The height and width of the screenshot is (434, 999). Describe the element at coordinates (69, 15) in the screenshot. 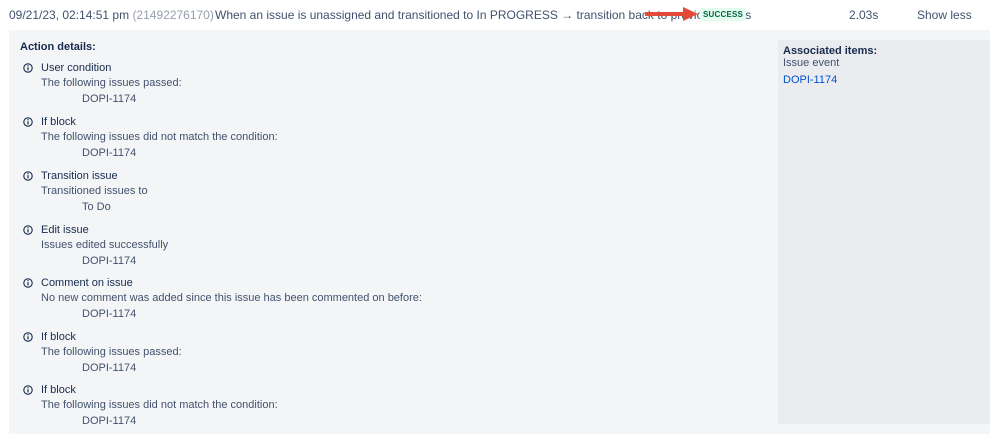

I see `timestamp-text: 09/21/23, 02:14:51 pm` at that location.